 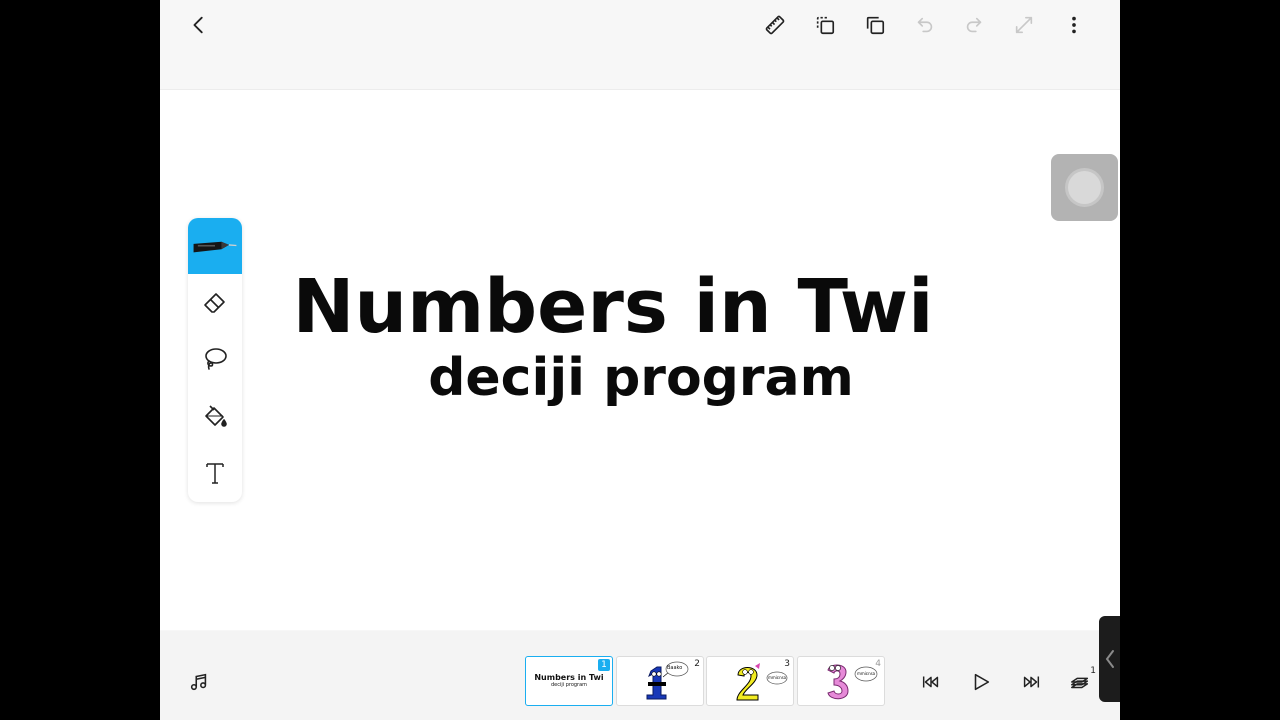 I want to click on frame-thumbnail-3: mmiɛnsa 3, so click(x=750, y=681).